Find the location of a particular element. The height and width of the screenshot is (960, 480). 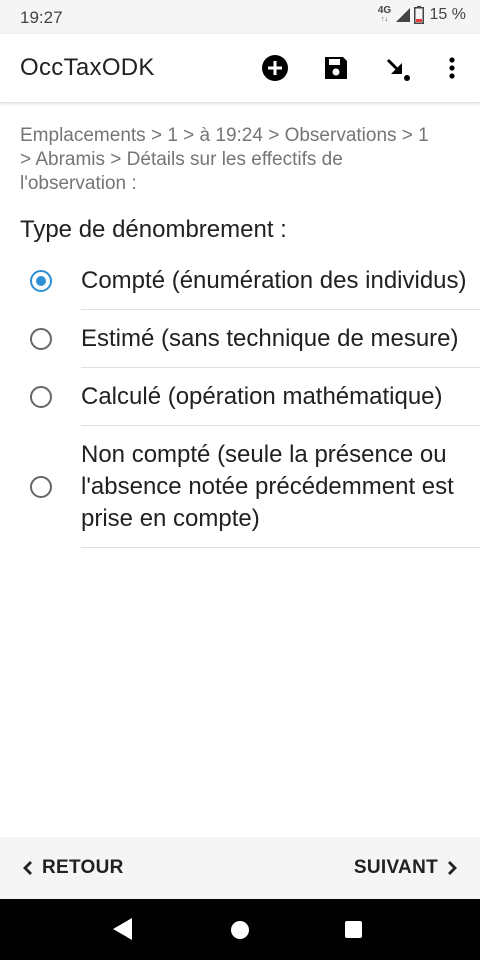

save-icon is located at coordinates (336, 68).